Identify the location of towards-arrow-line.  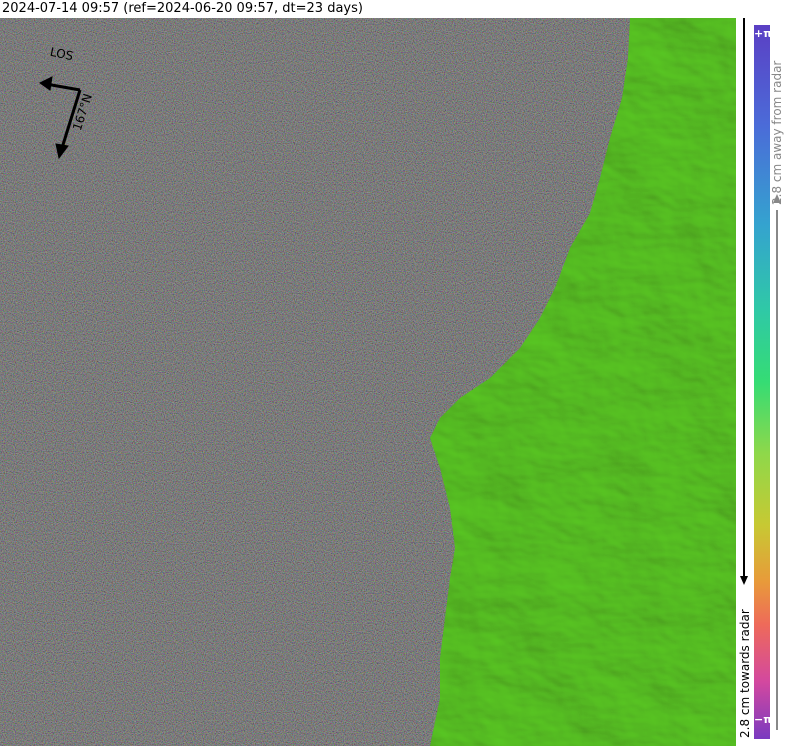
(744, 297).